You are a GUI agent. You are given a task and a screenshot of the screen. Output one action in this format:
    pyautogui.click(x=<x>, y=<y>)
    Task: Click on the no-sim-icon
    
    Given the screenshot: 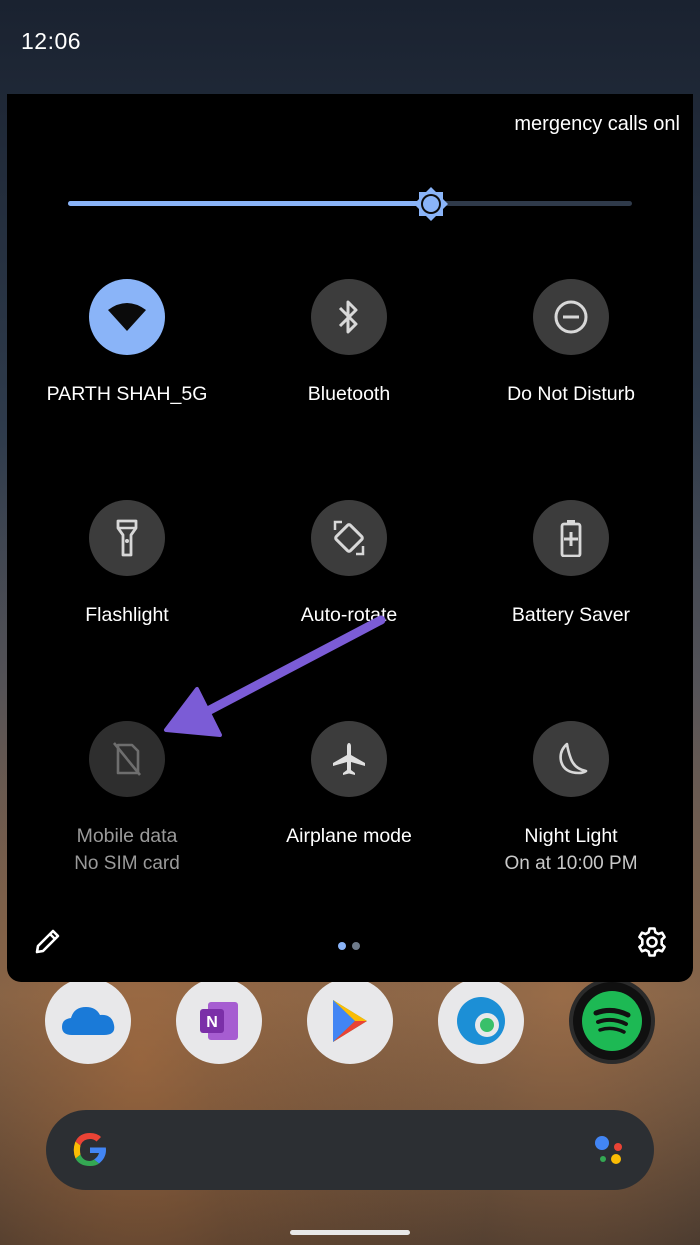 What is the action you would take?
    pyautogui.click(x=127, y=759)
    